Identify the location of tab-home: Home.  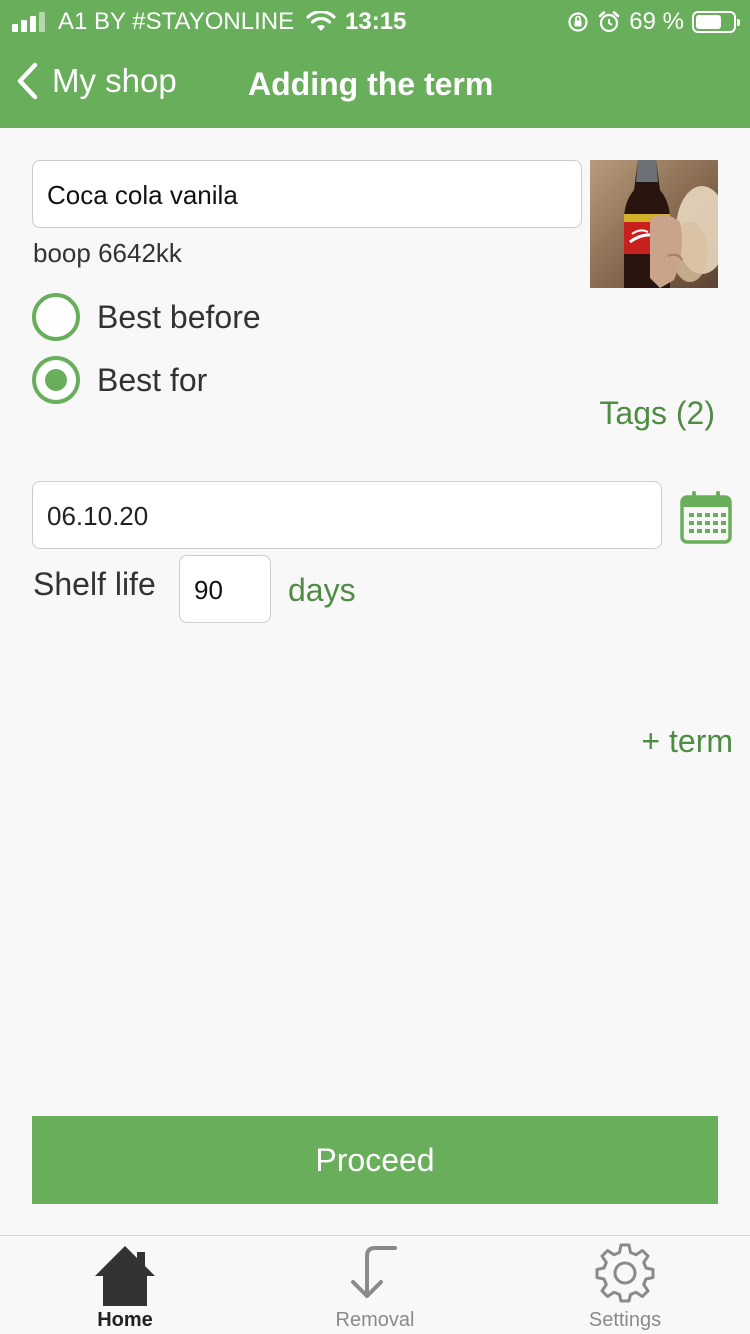
(125, 1285).